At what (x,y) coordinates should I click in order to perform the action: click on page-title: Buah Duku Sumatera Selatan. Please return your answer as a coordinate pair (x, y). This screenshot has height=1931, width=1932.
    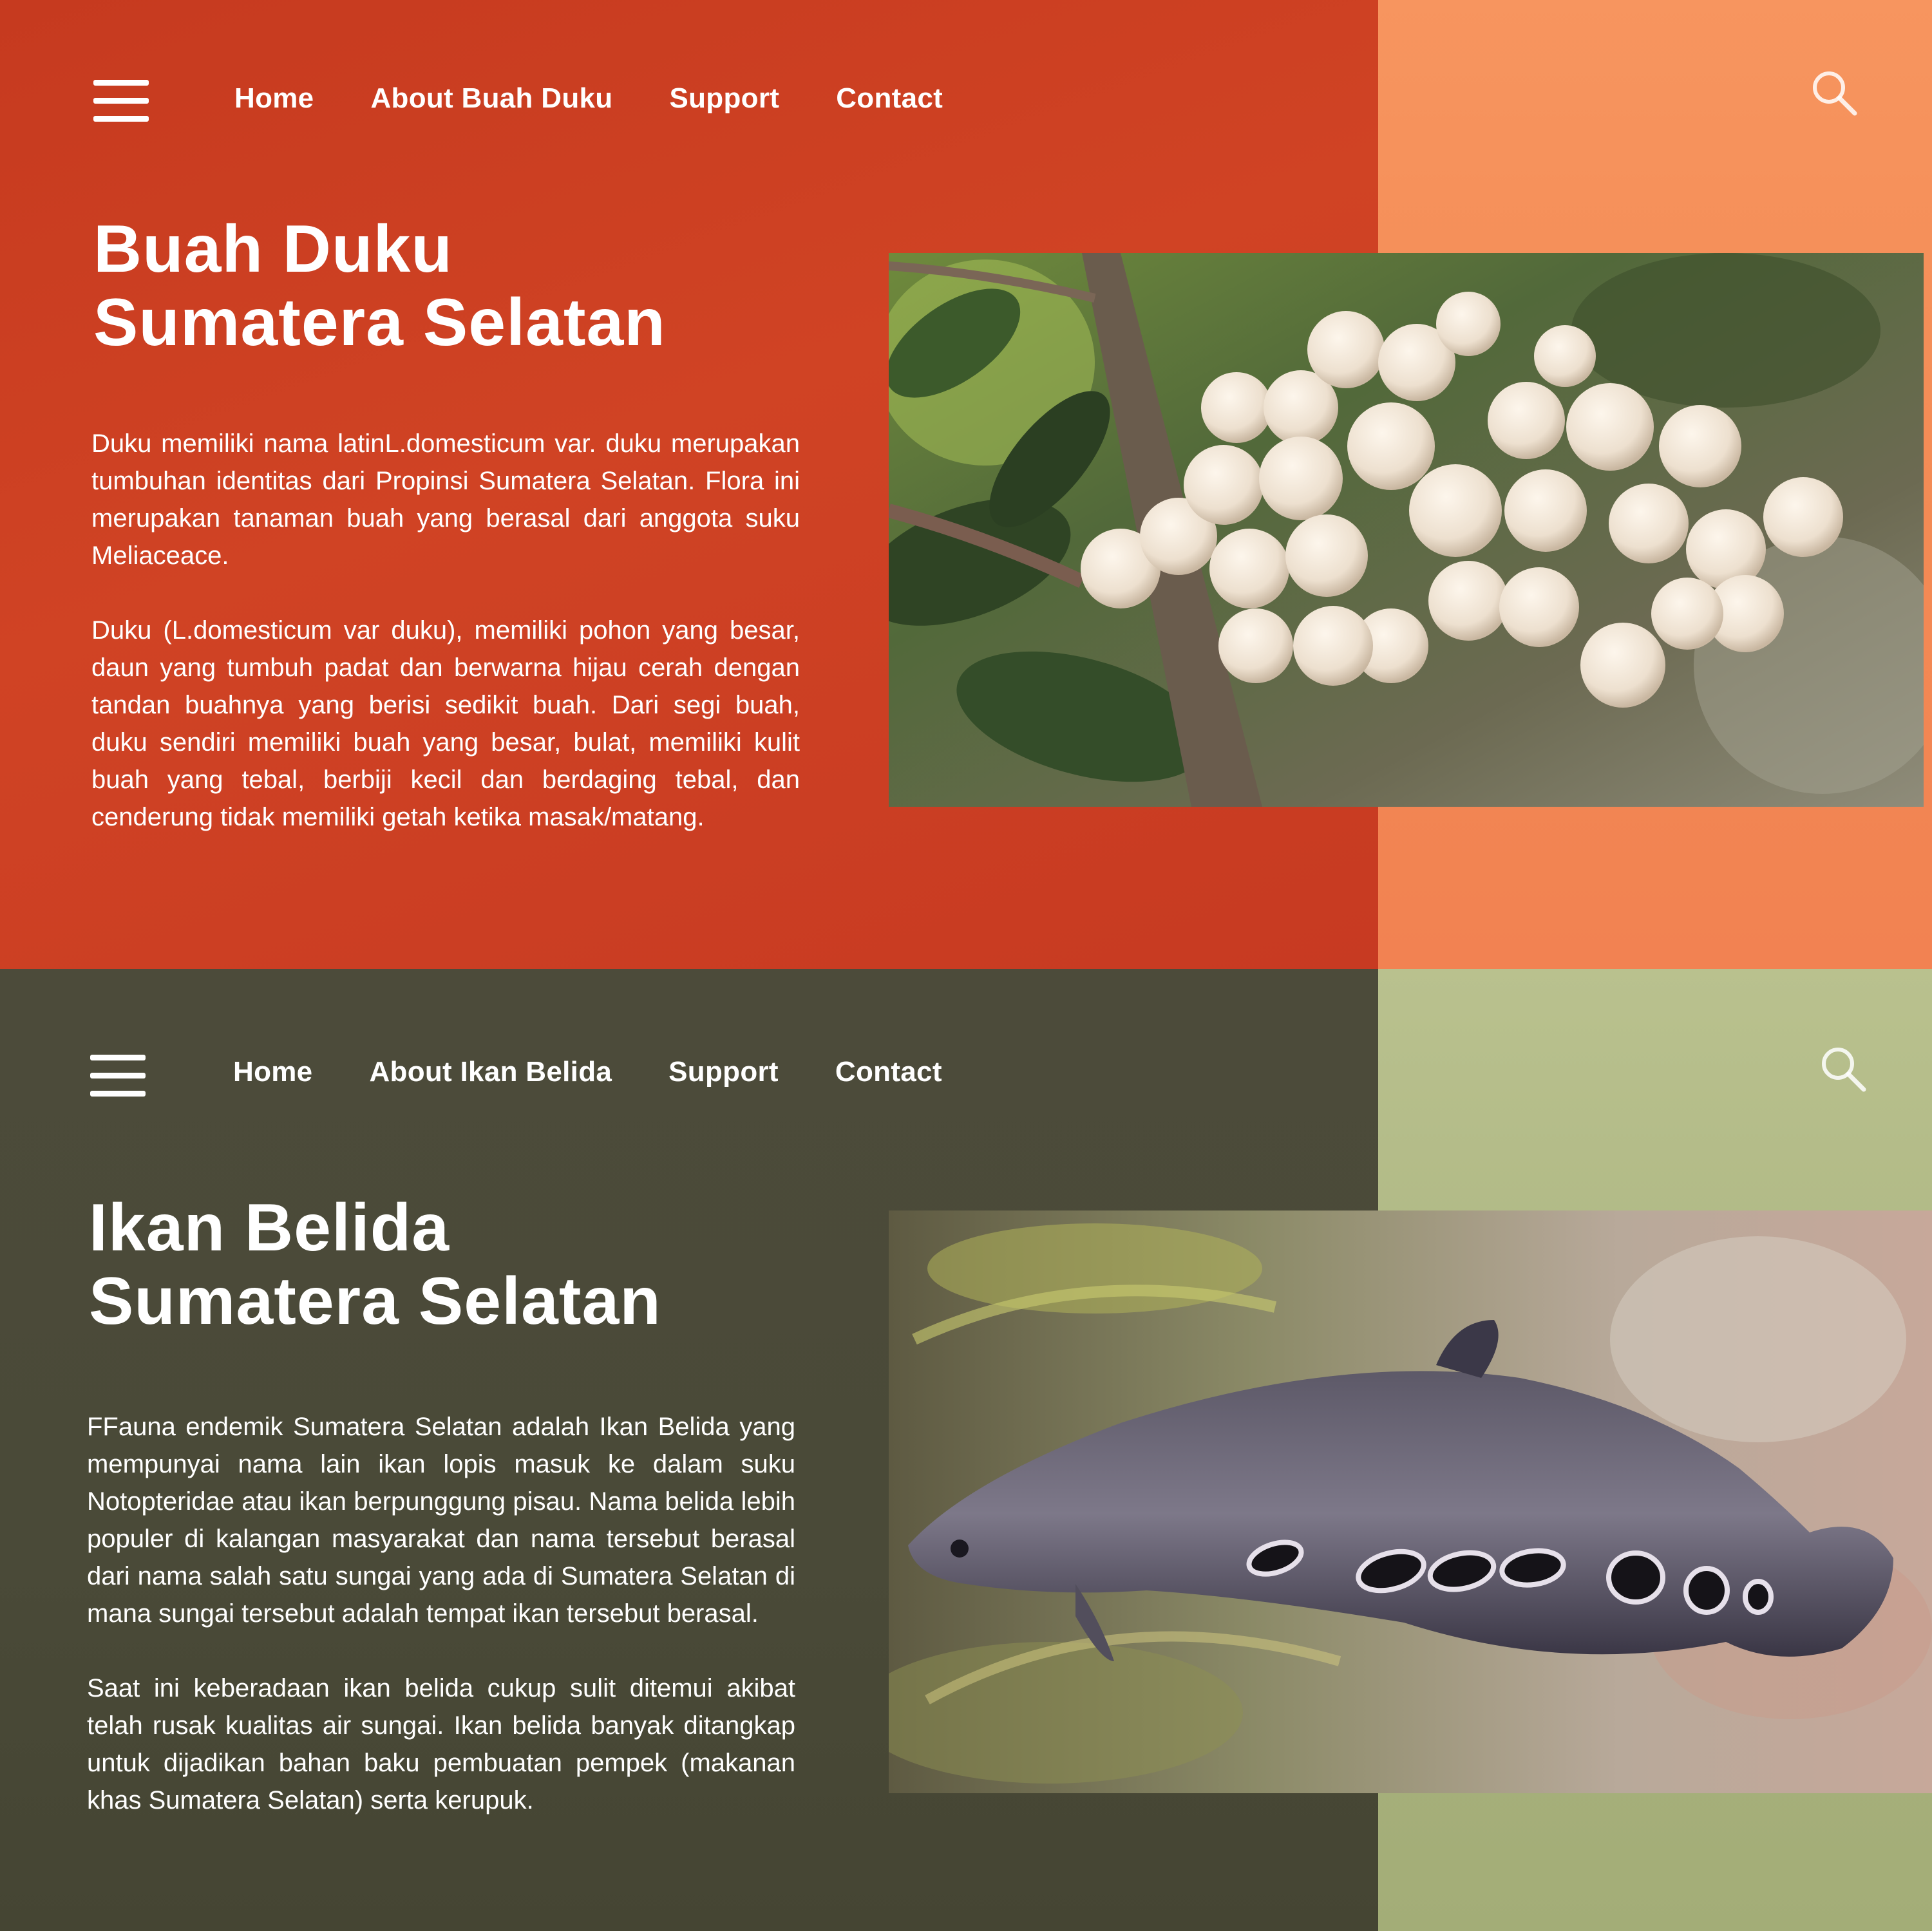
    Looking at the image, I should click on (380, 285).